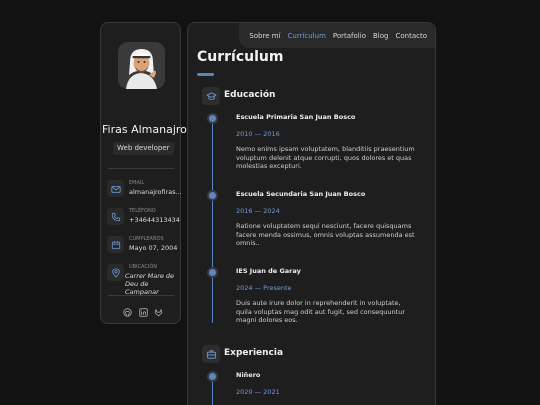 The width and height of the screenshot is (540, 405). I want to click on github-icon, so click(127, 312).